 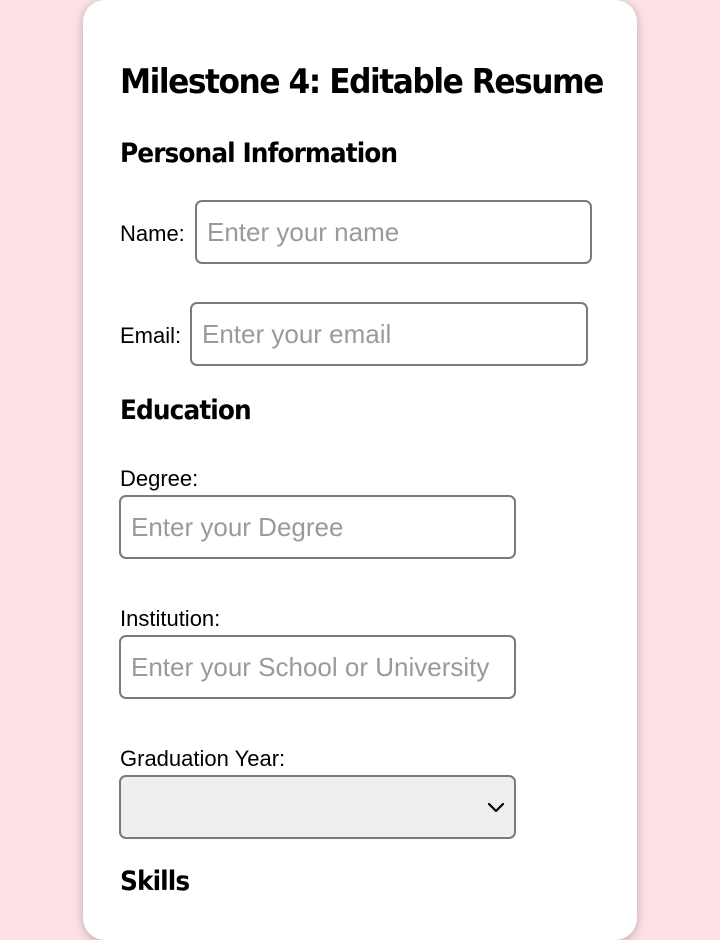 What do you see at coordinates (152, 233) in the screenshot?
I see `name-label: Name:` at bounding box center [152, 233].